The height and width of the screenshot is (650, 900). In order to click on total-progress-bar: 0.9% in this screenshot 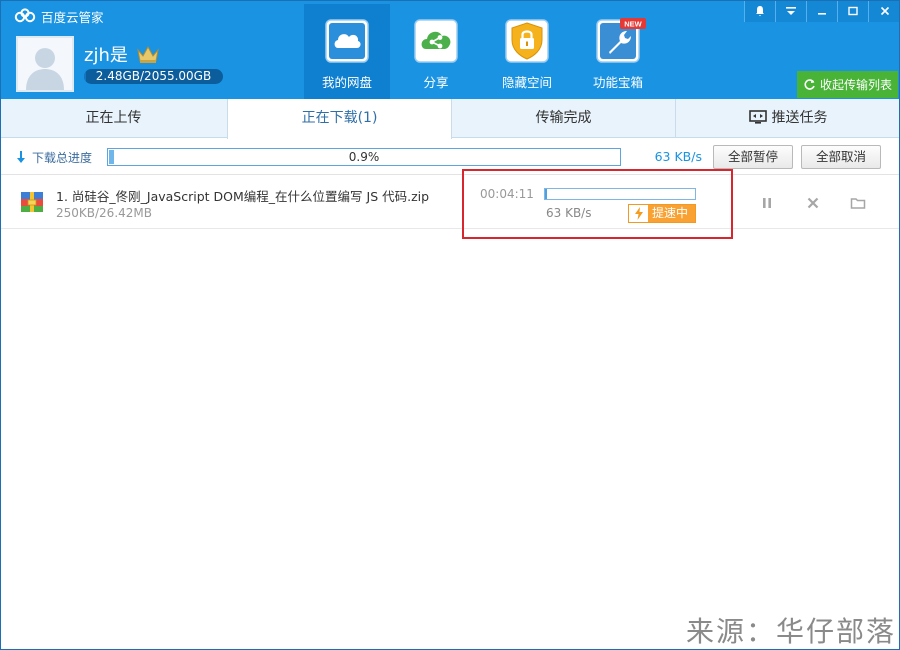, I will do `click(364, 157)`.